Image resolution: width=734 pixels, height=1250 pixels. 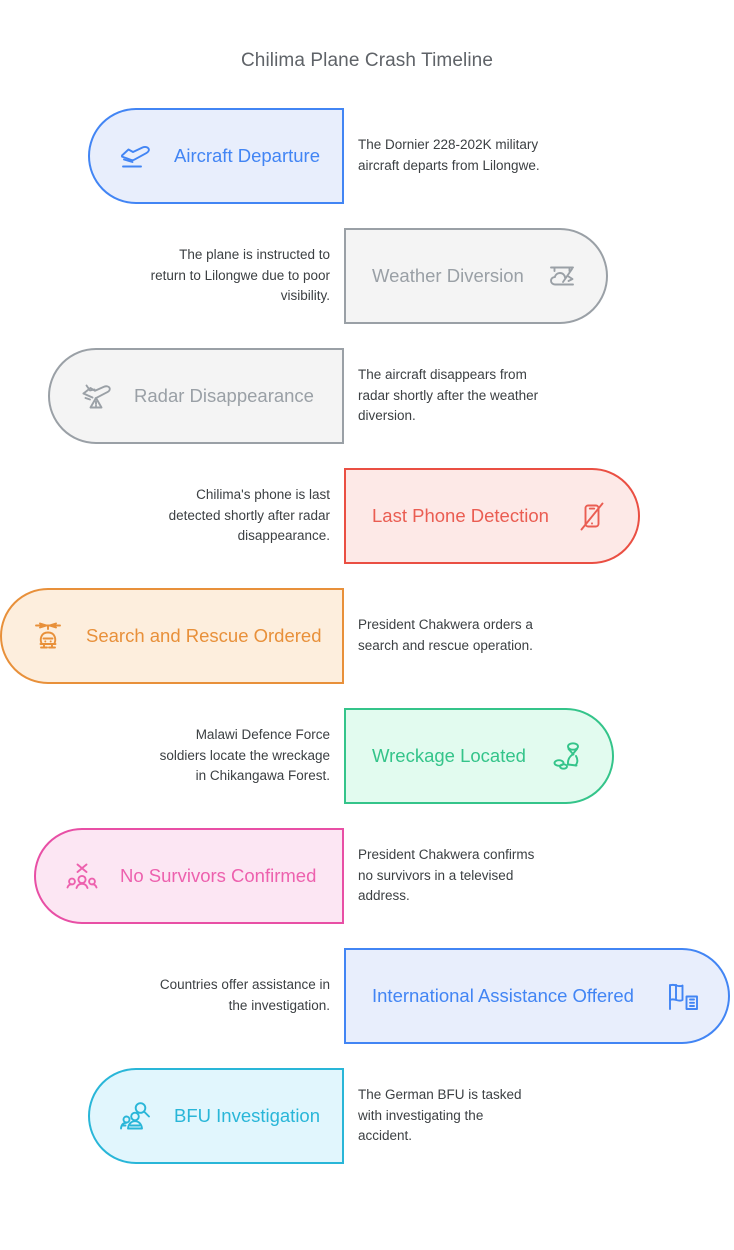 What do you see at coordinates (449, 755) in the screenshot?
I see `timeline-event-label: Wreckage Located` at bounding box center [449, 755].